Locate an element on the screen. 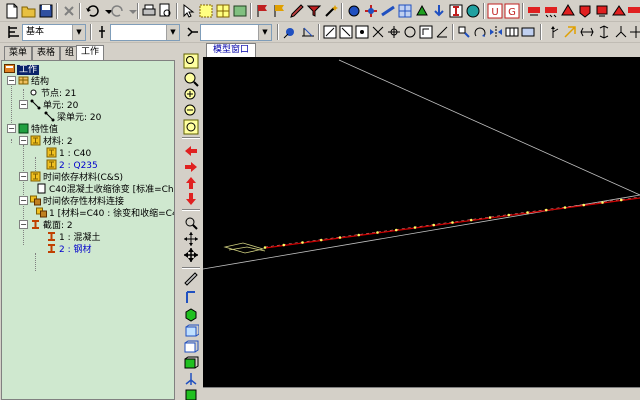 The width and height of the screenshot is (640, 400). color-icon is located at coordinates (473, 11).